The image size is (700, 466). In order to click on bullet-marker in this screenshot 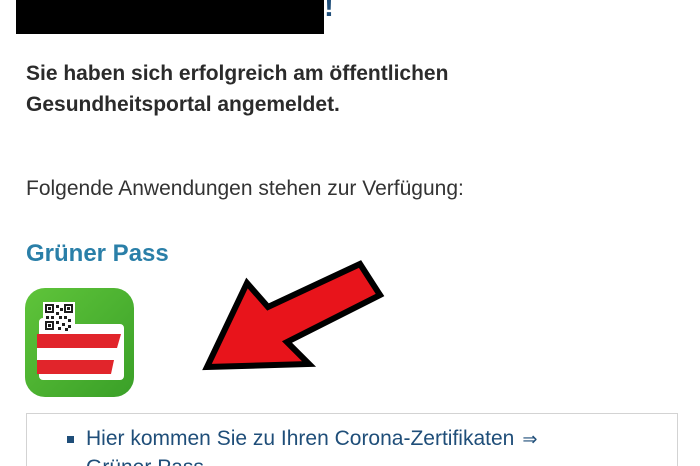, I will do `click(70, 439)`.